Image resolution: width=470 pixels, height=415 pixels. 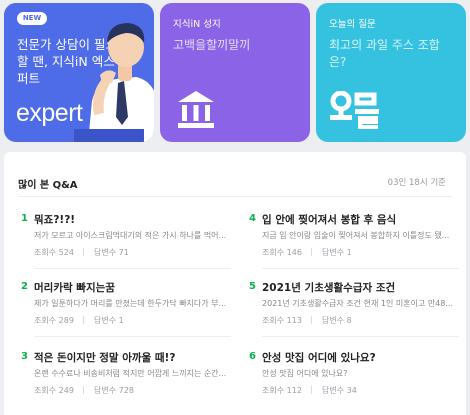 I want to click on views-count: 146, so click(x=294, y=252).